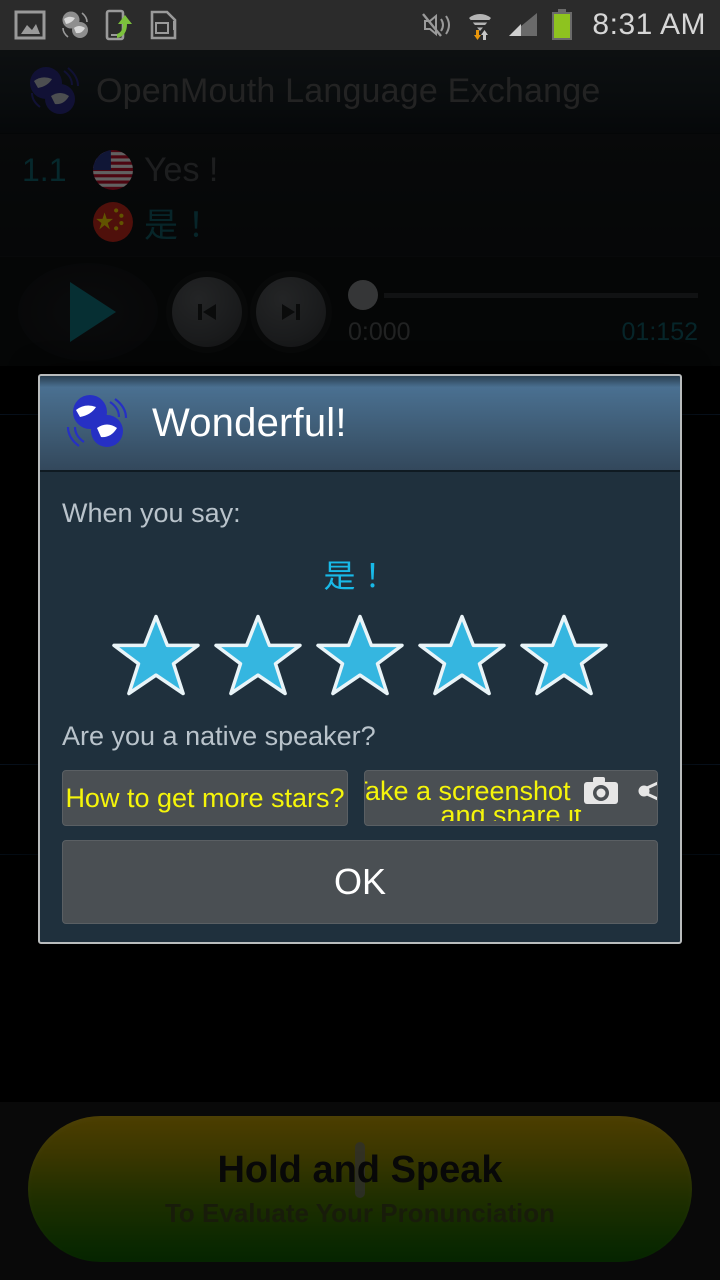 This screenshot has height=1280, width=720. What do you see at coordinates (118, 25) in the screenshot?
I see `usb-transfer-icon` at bounding box center [118, 25].